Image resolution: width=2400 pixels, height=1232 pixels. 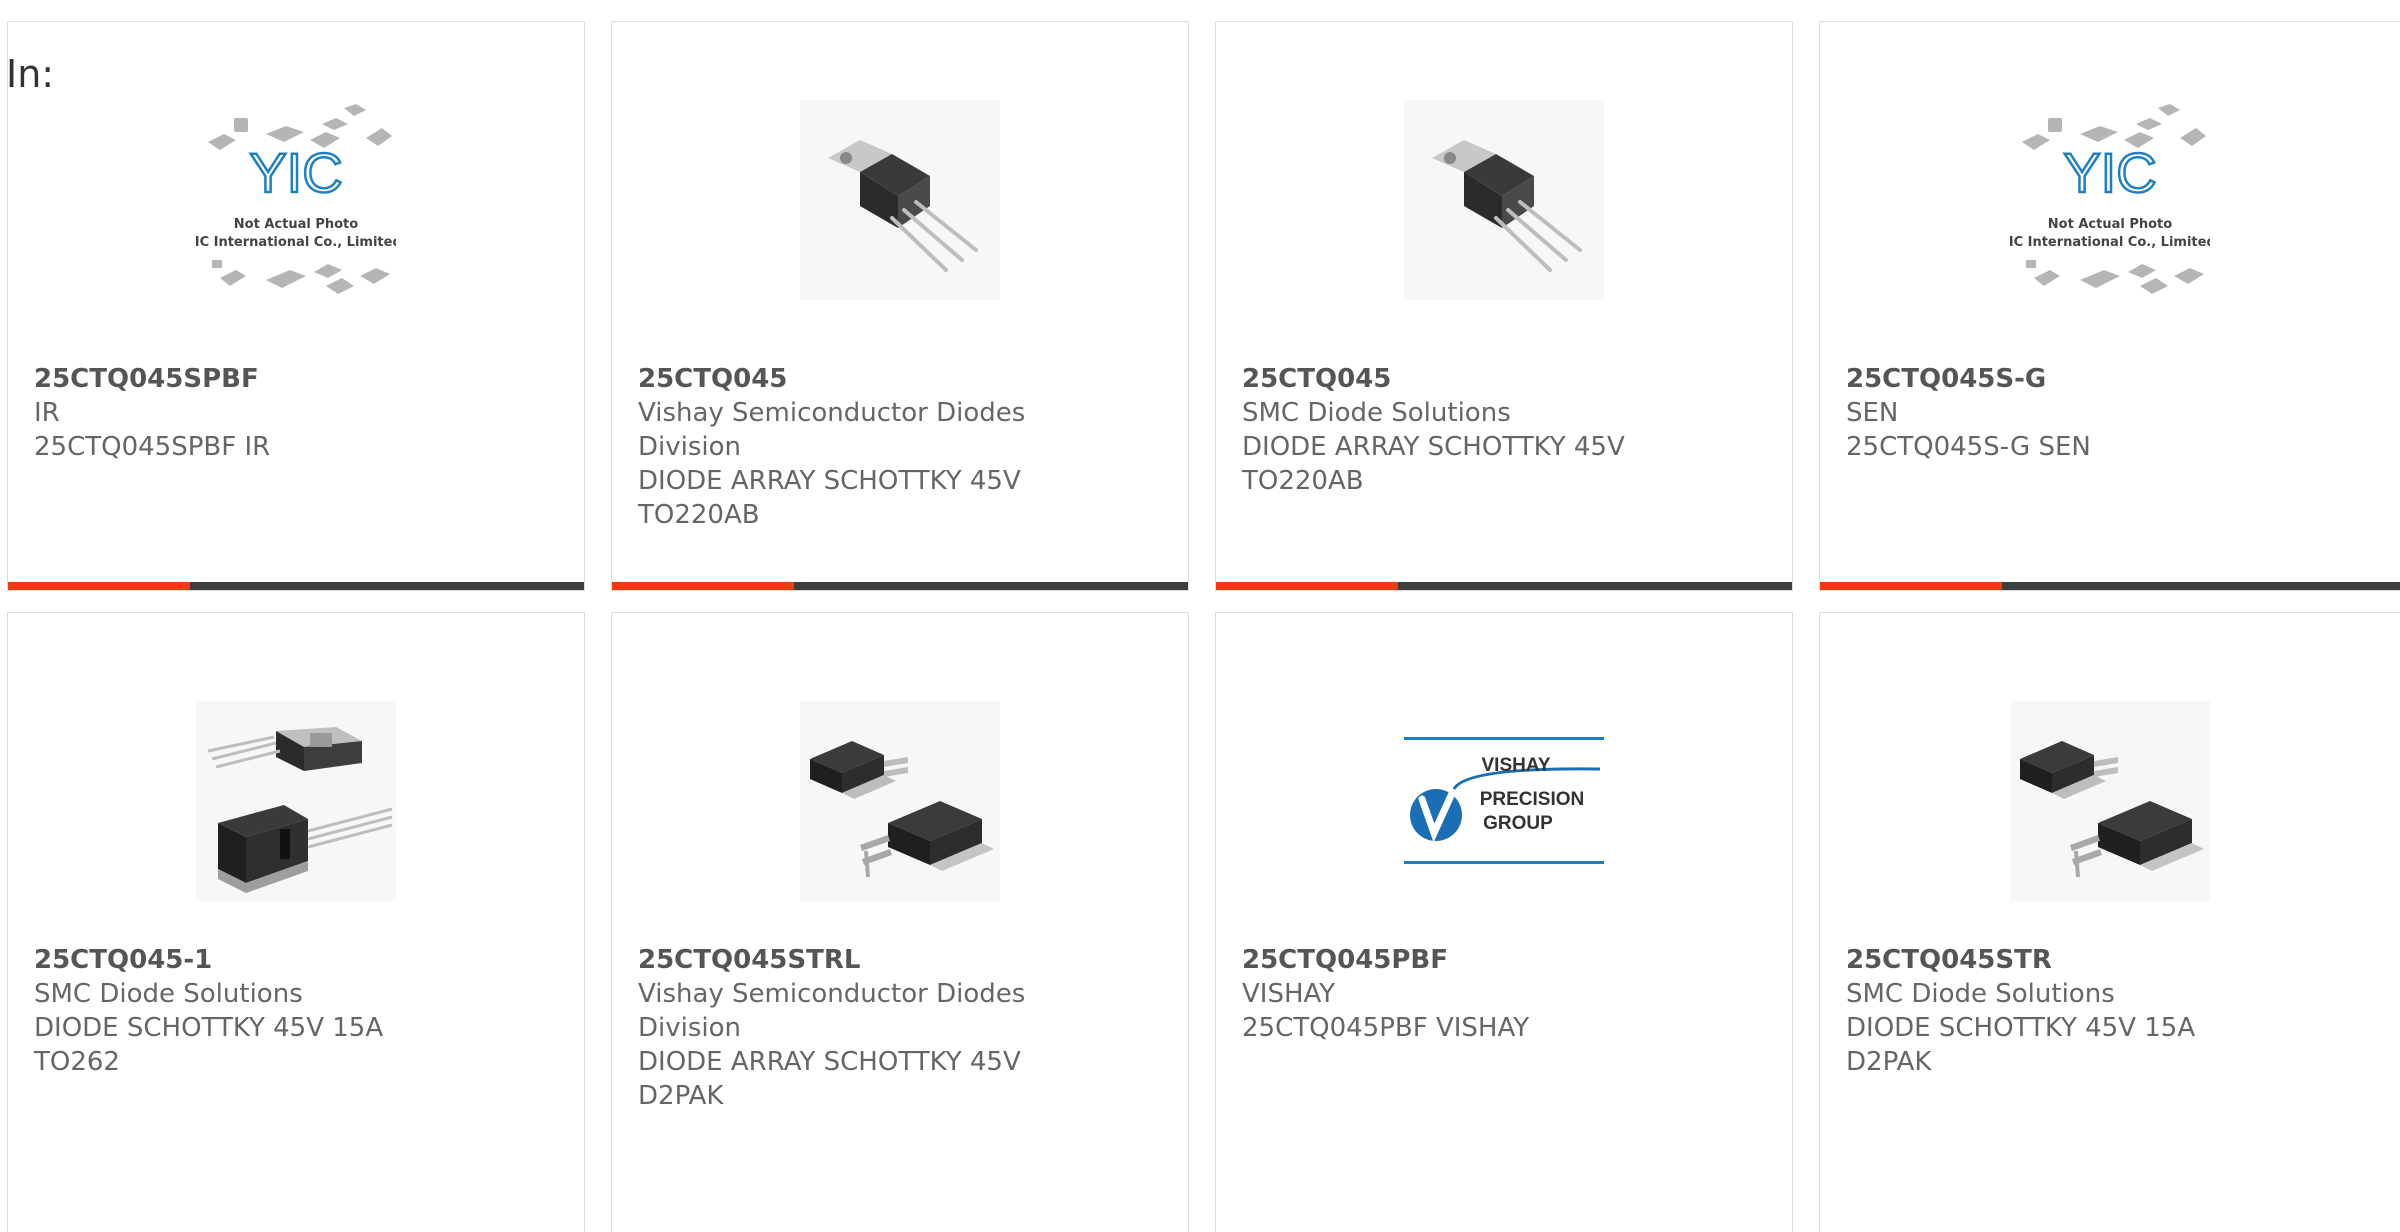 I want to click on product-line: 25CTQ045SPBF IR, so click(x=152, y=447).